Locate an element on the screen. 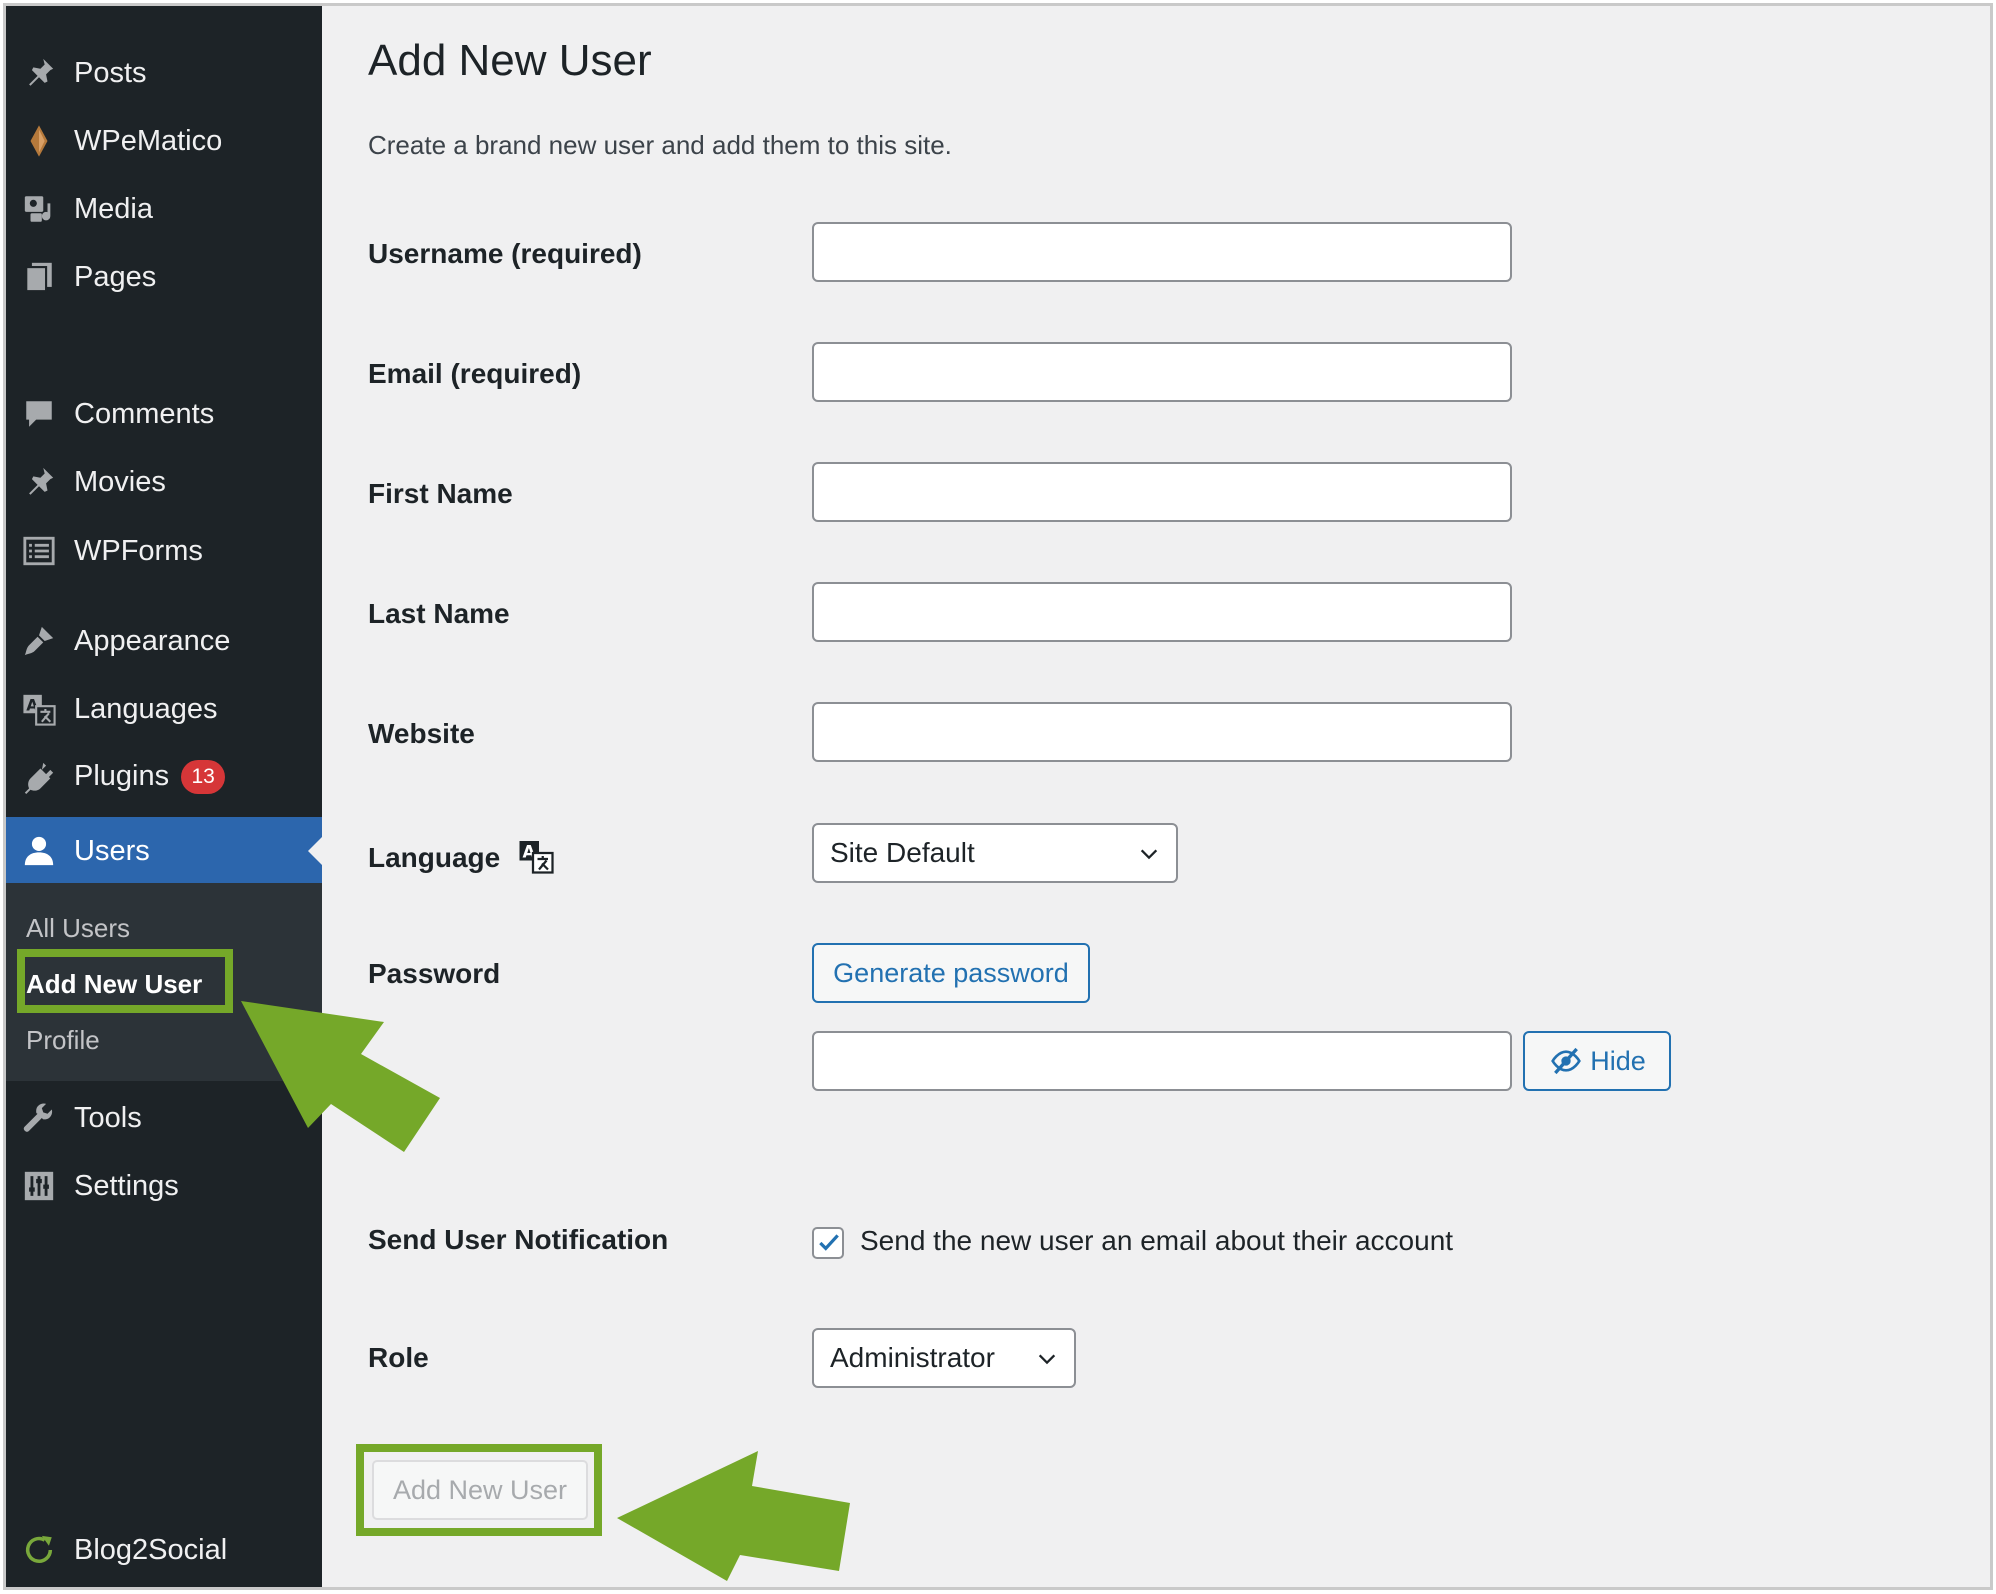 The width and height of the screenshot is (1996, 1594). wpematico-icon is located at coordinates (39, 141).